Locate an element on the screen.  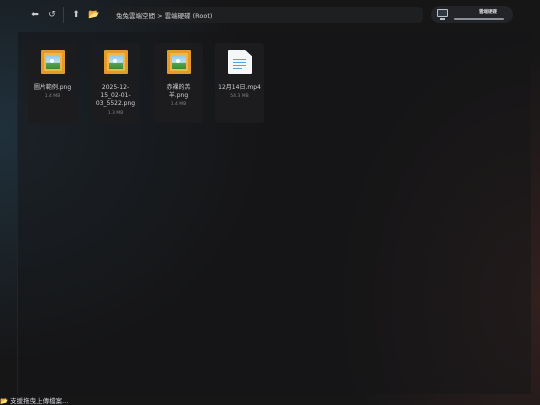
back-button: ⬅ is located at coordinates (35, 15).